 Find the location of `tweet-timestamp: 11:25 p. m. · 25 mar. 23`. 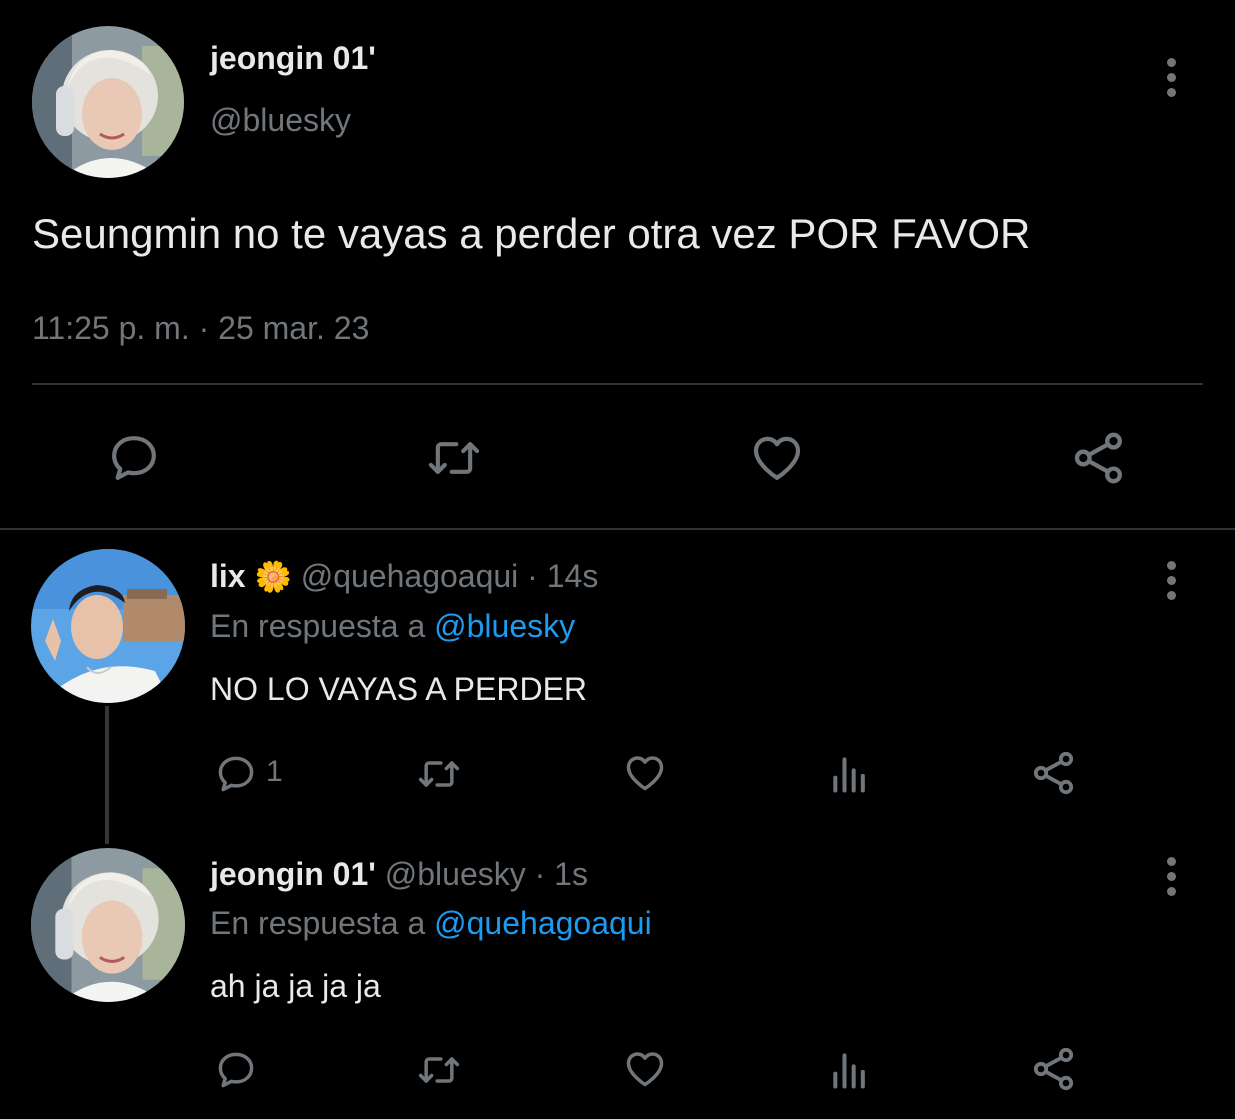

tweet-timestamp: 11:25 p. m. · 25 mar. 23 is located at coordinates (201, 328).